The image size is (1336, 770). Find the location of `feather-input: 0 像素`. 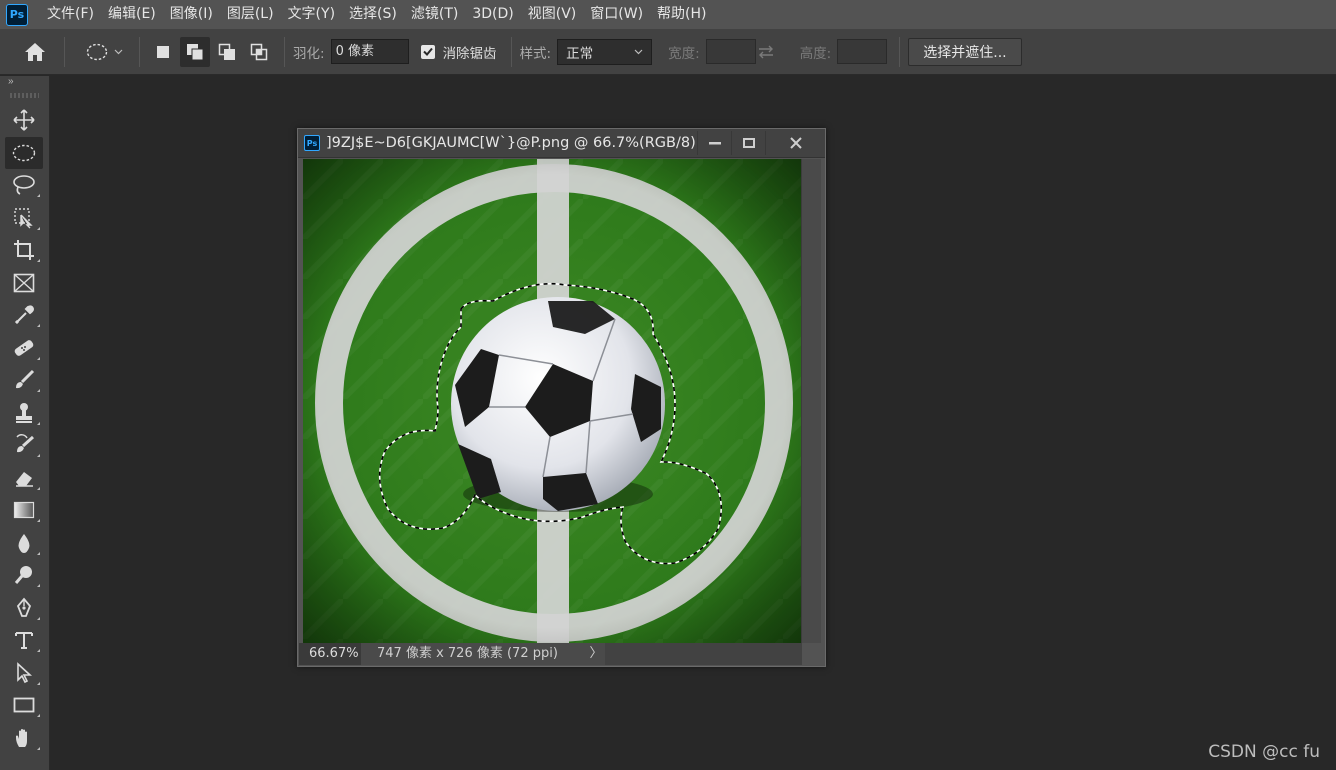

feather-input: 0 像素 is located at coordinates (369, 51).